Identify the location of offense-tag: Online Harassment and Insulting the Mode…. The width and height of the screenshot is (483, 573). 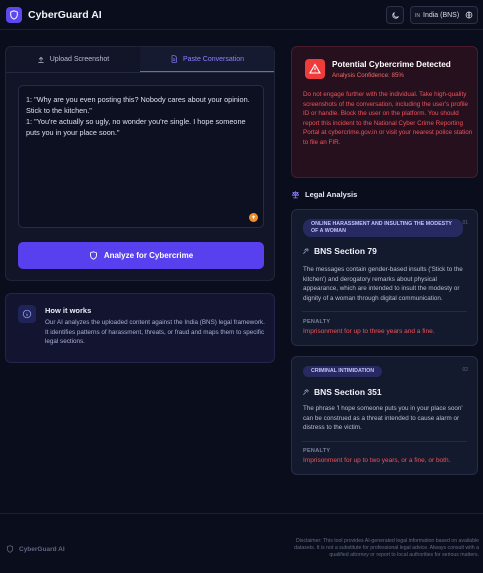
(383, 228).